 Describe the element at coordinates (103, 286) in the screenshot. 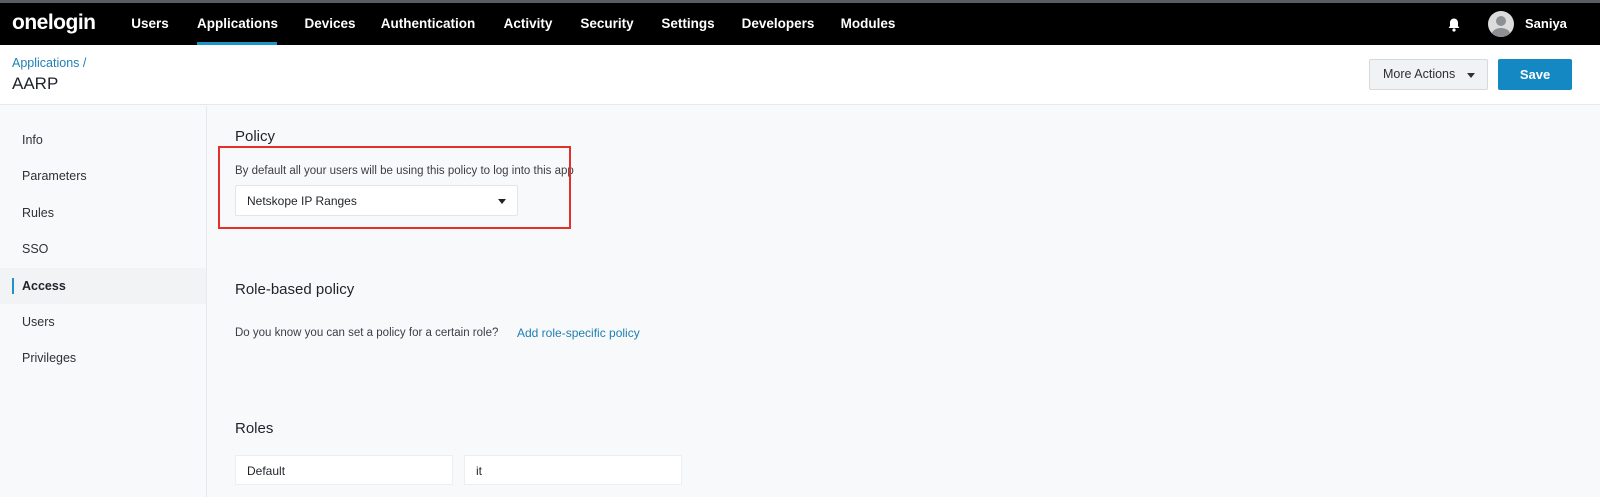

I see `sidebar-item-access: Access` at that location.